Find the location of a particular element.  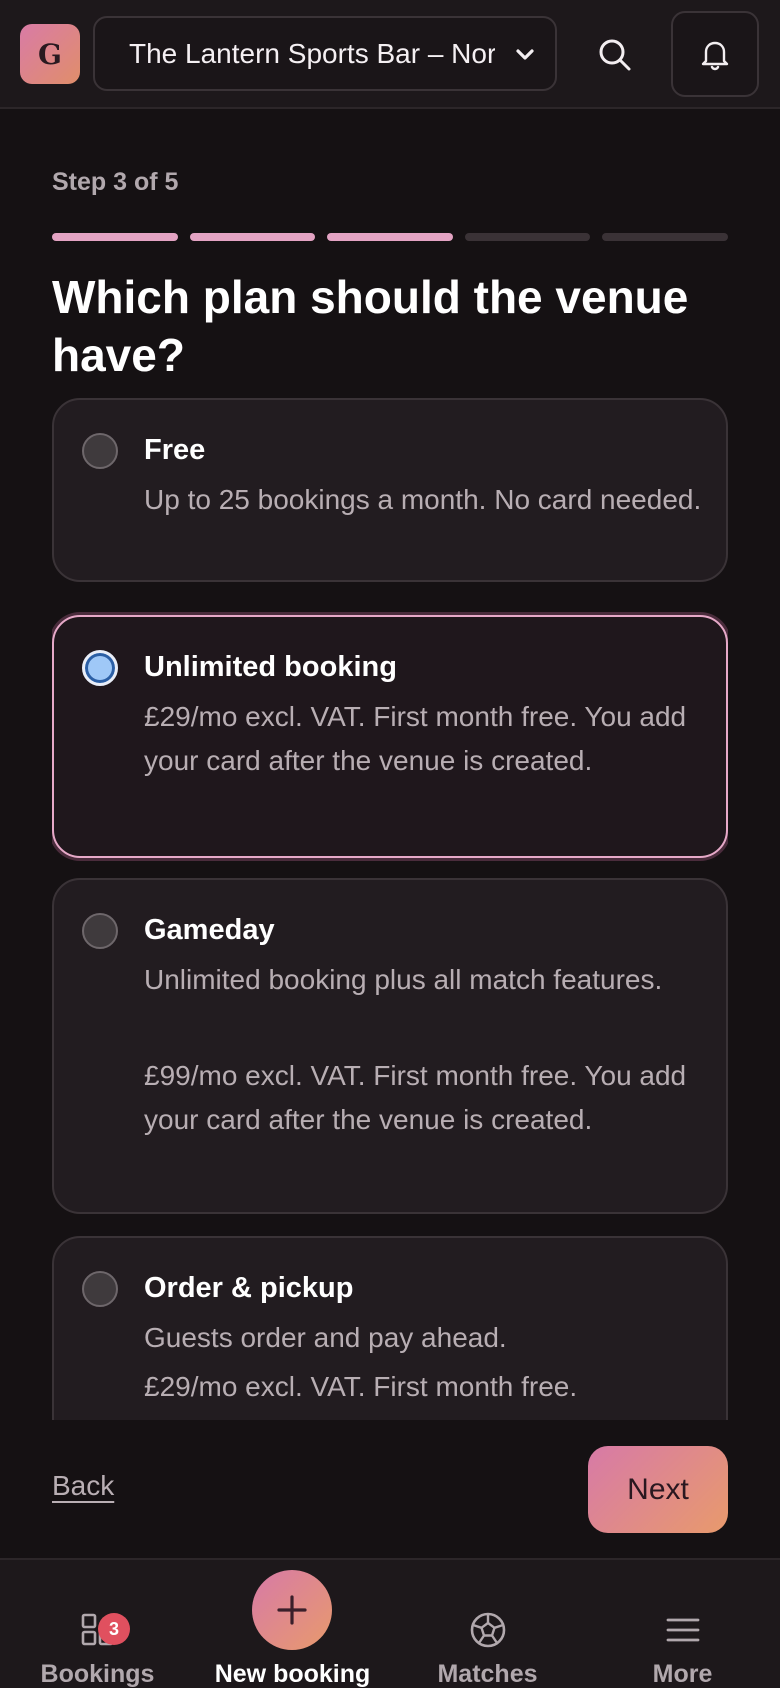

bookings-count-badge: 3 is located at coordinates (114, 1629).